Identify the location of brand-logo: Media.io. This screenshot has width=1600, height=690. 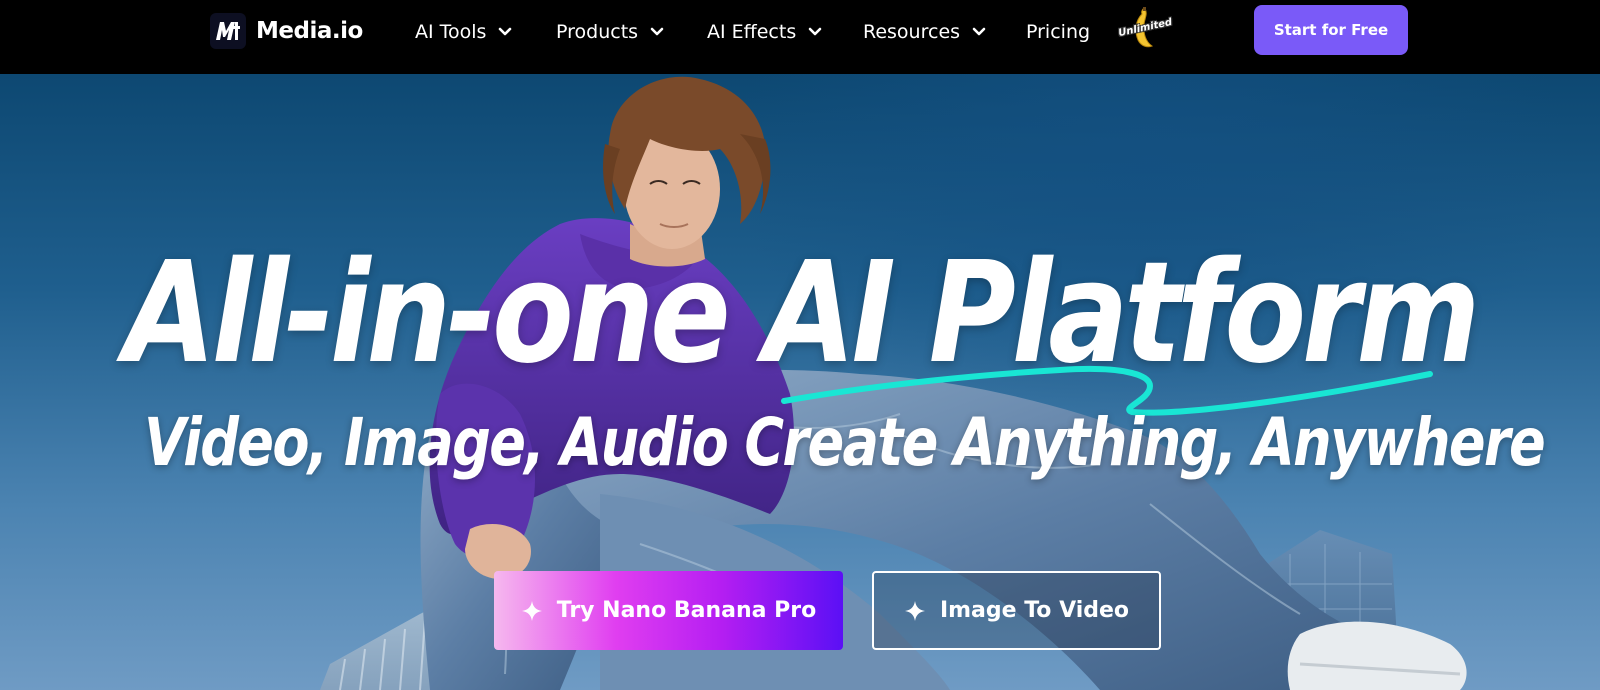
(286, 31).